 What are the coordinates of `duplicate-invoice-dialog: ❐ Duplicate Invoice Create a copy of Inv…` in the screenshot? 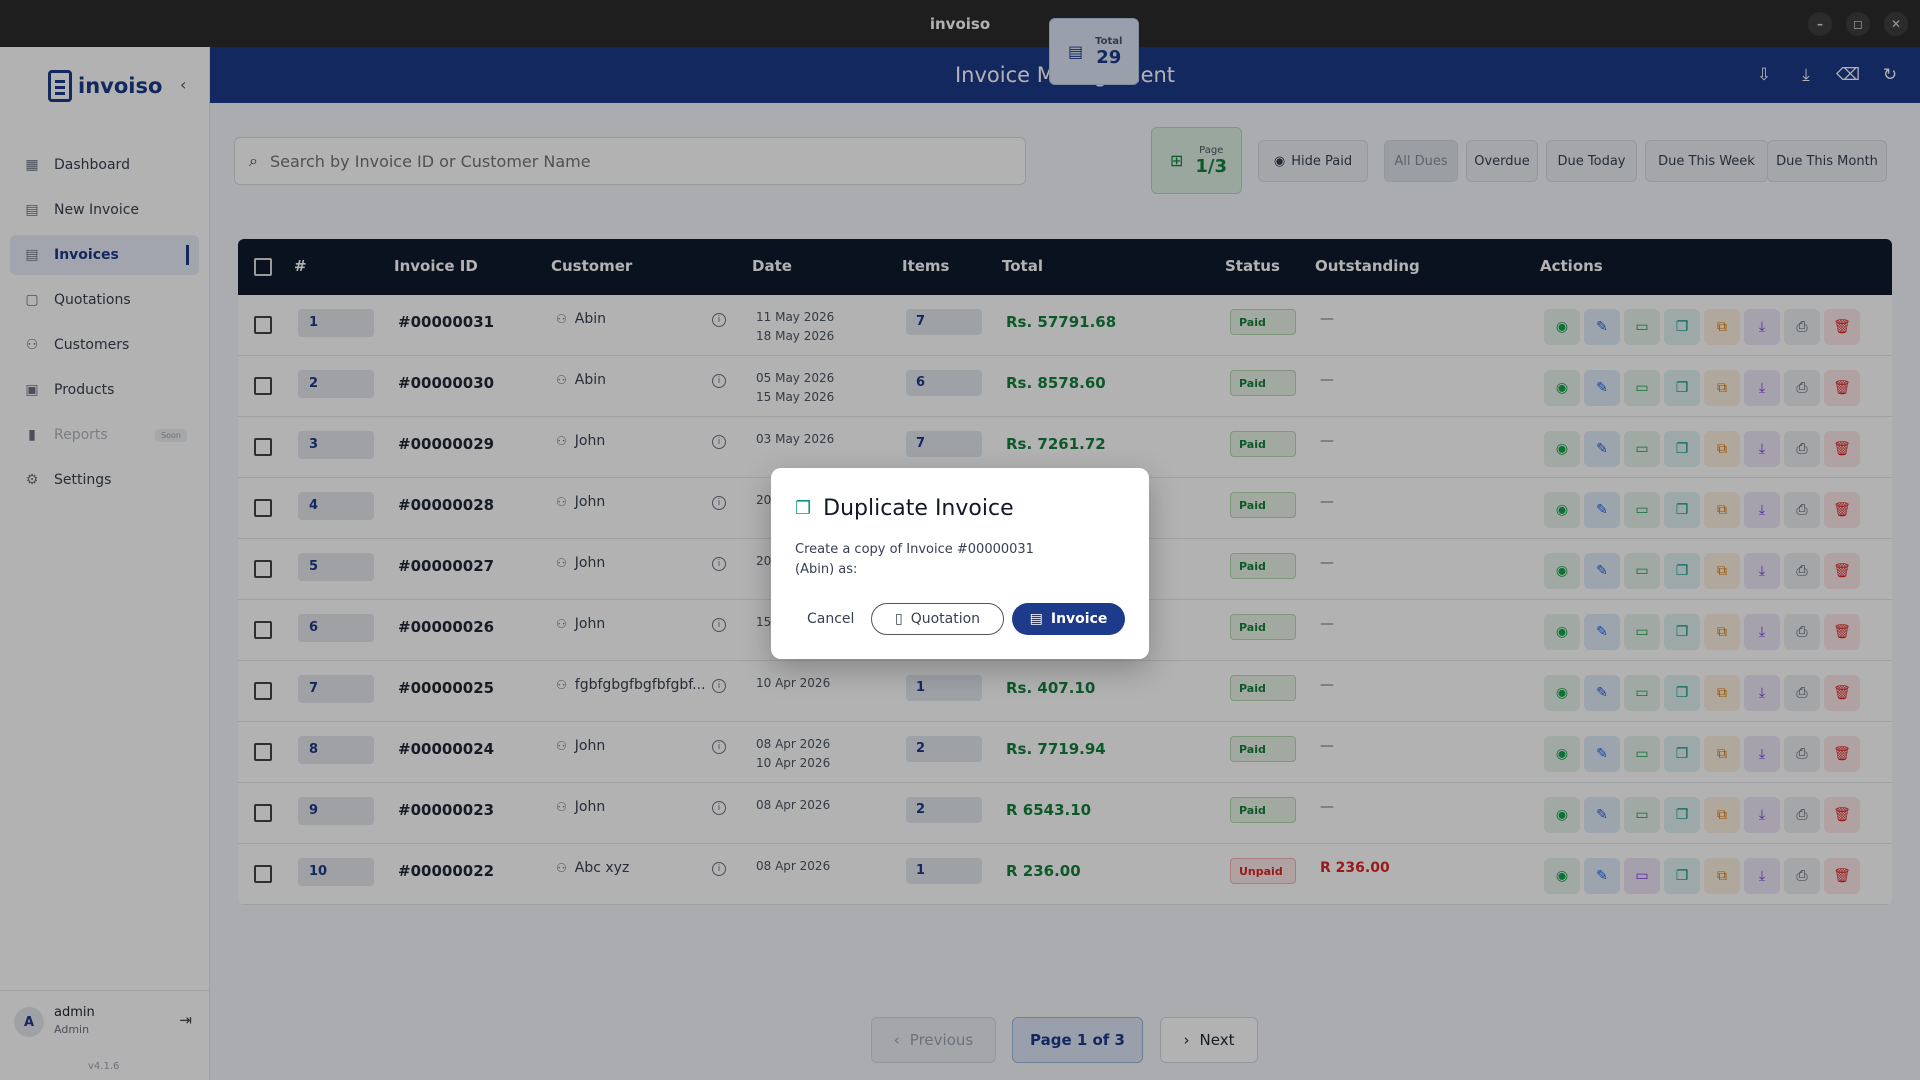 It's located at (960, 563).